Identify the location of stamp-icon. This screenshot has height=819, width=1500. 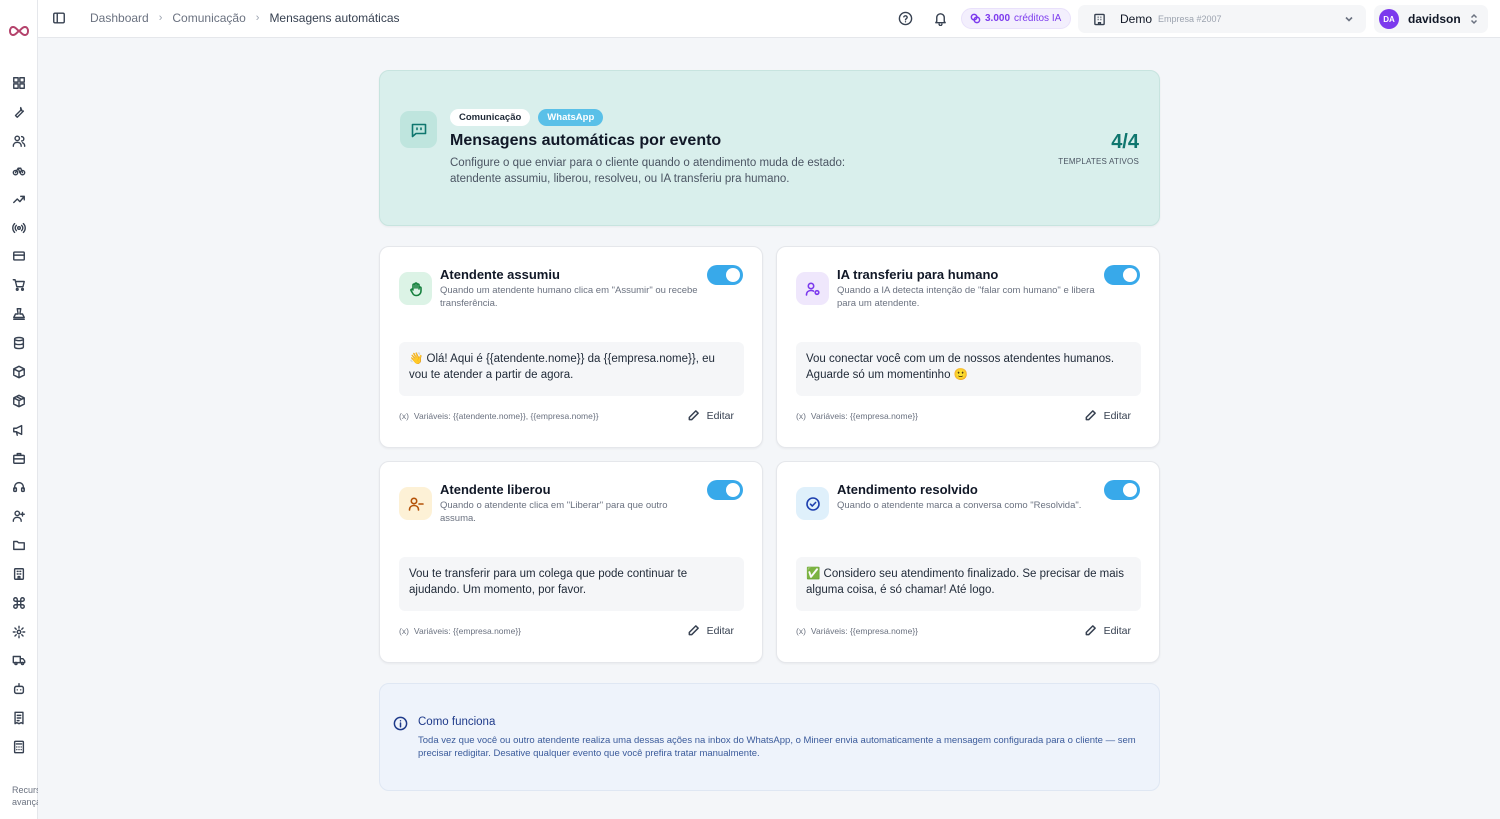
(19, 314).